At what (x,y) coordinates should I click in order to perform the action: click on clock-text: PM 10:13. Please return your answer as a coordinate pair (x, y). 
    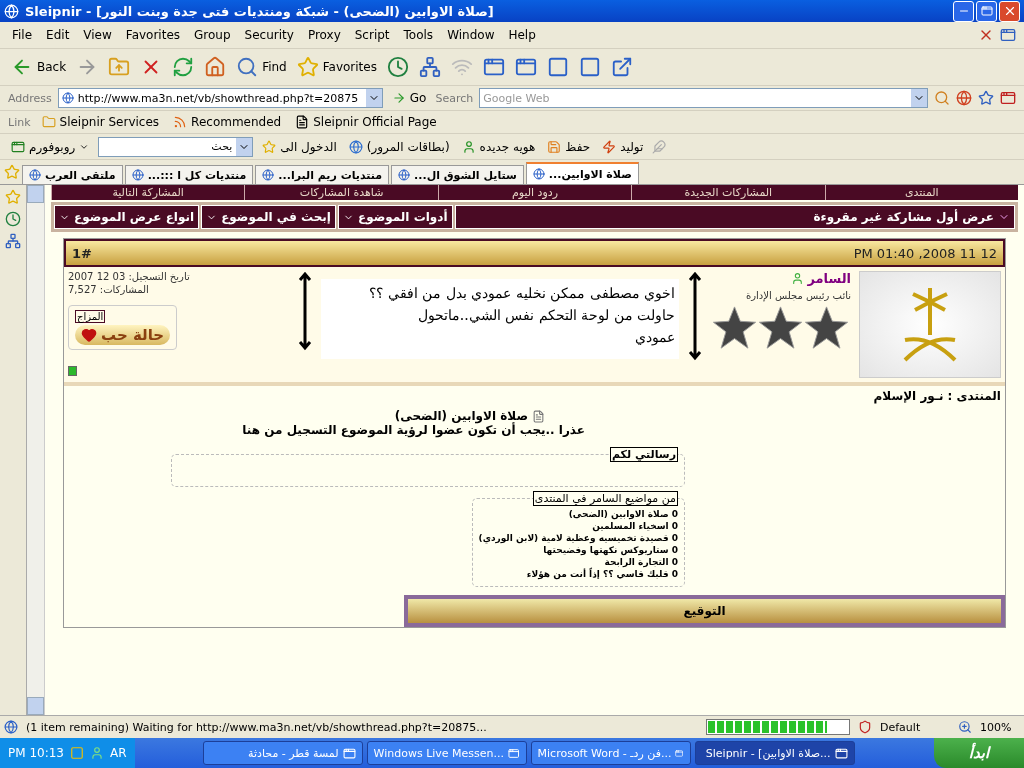
    Looking at the image, I should click on (36, 753).